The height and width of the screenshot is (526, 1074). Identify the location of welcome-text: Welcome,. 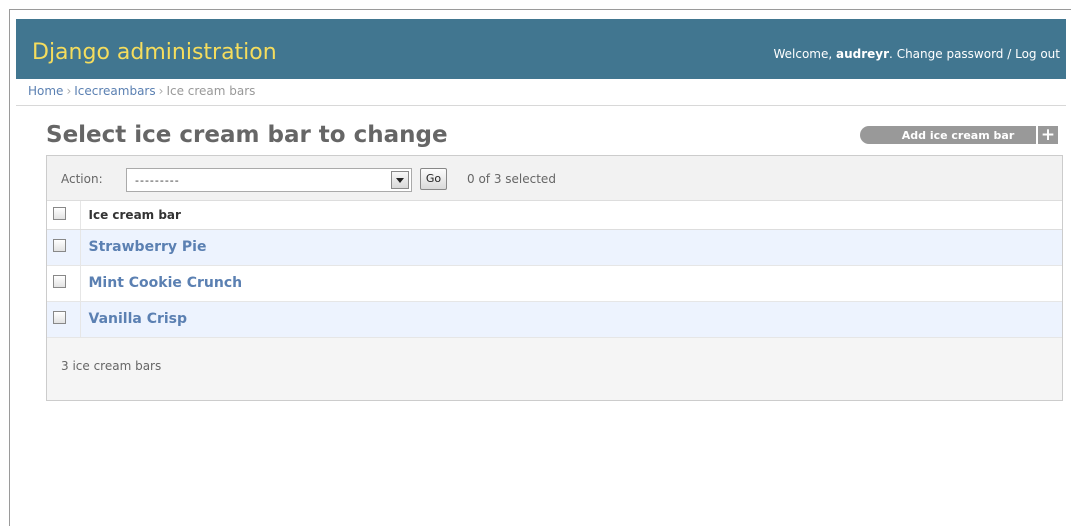
(805, 54).